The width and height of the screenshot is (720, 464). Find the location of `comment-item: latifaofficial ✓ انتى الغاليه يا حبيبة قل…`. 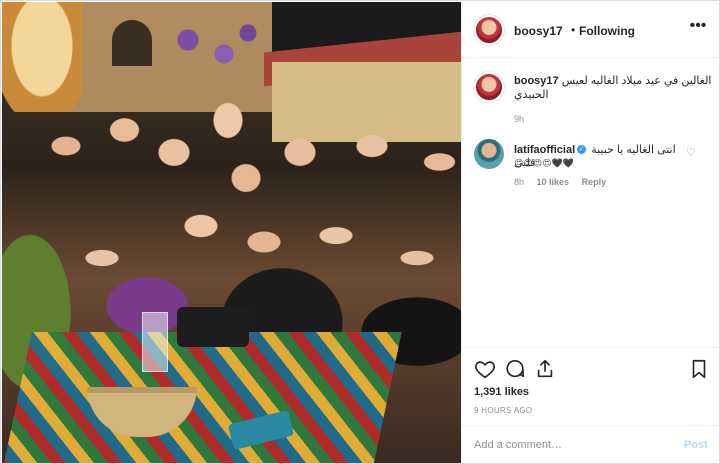

comment-item: latifaofficial ✓ انتى الغاليه يا حبيبة قل… is located at coordinates (590, 162).